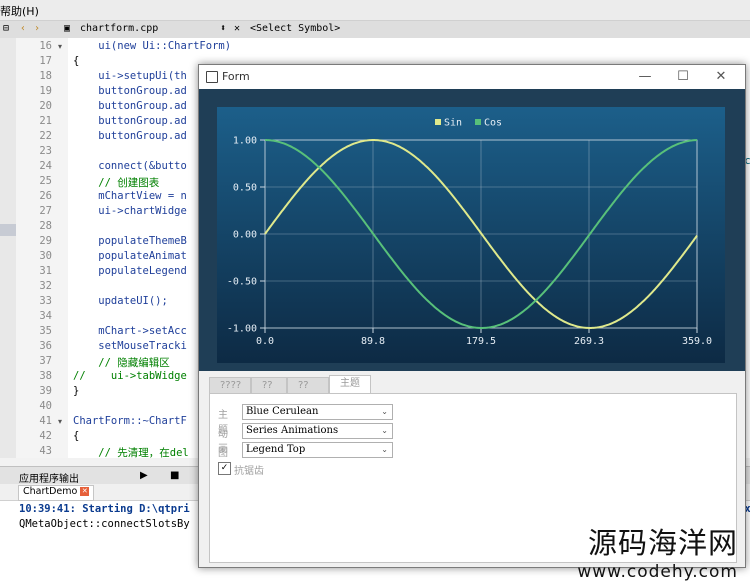 The width and height of the screenshot is (750, 584). What do you see at coordinates (45, 391) in the screenshot?
I see `line-number: 39` at bounding box center [45, 391].